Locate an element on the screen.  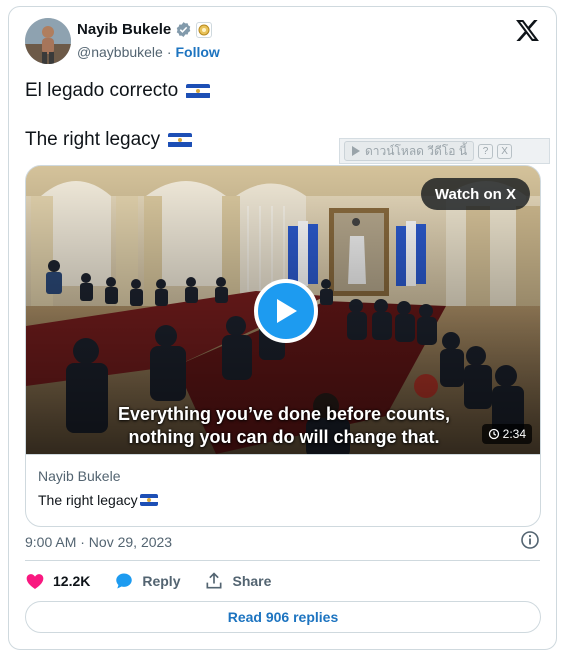
like-button: 12.2K is located at coordinates (57, 581).